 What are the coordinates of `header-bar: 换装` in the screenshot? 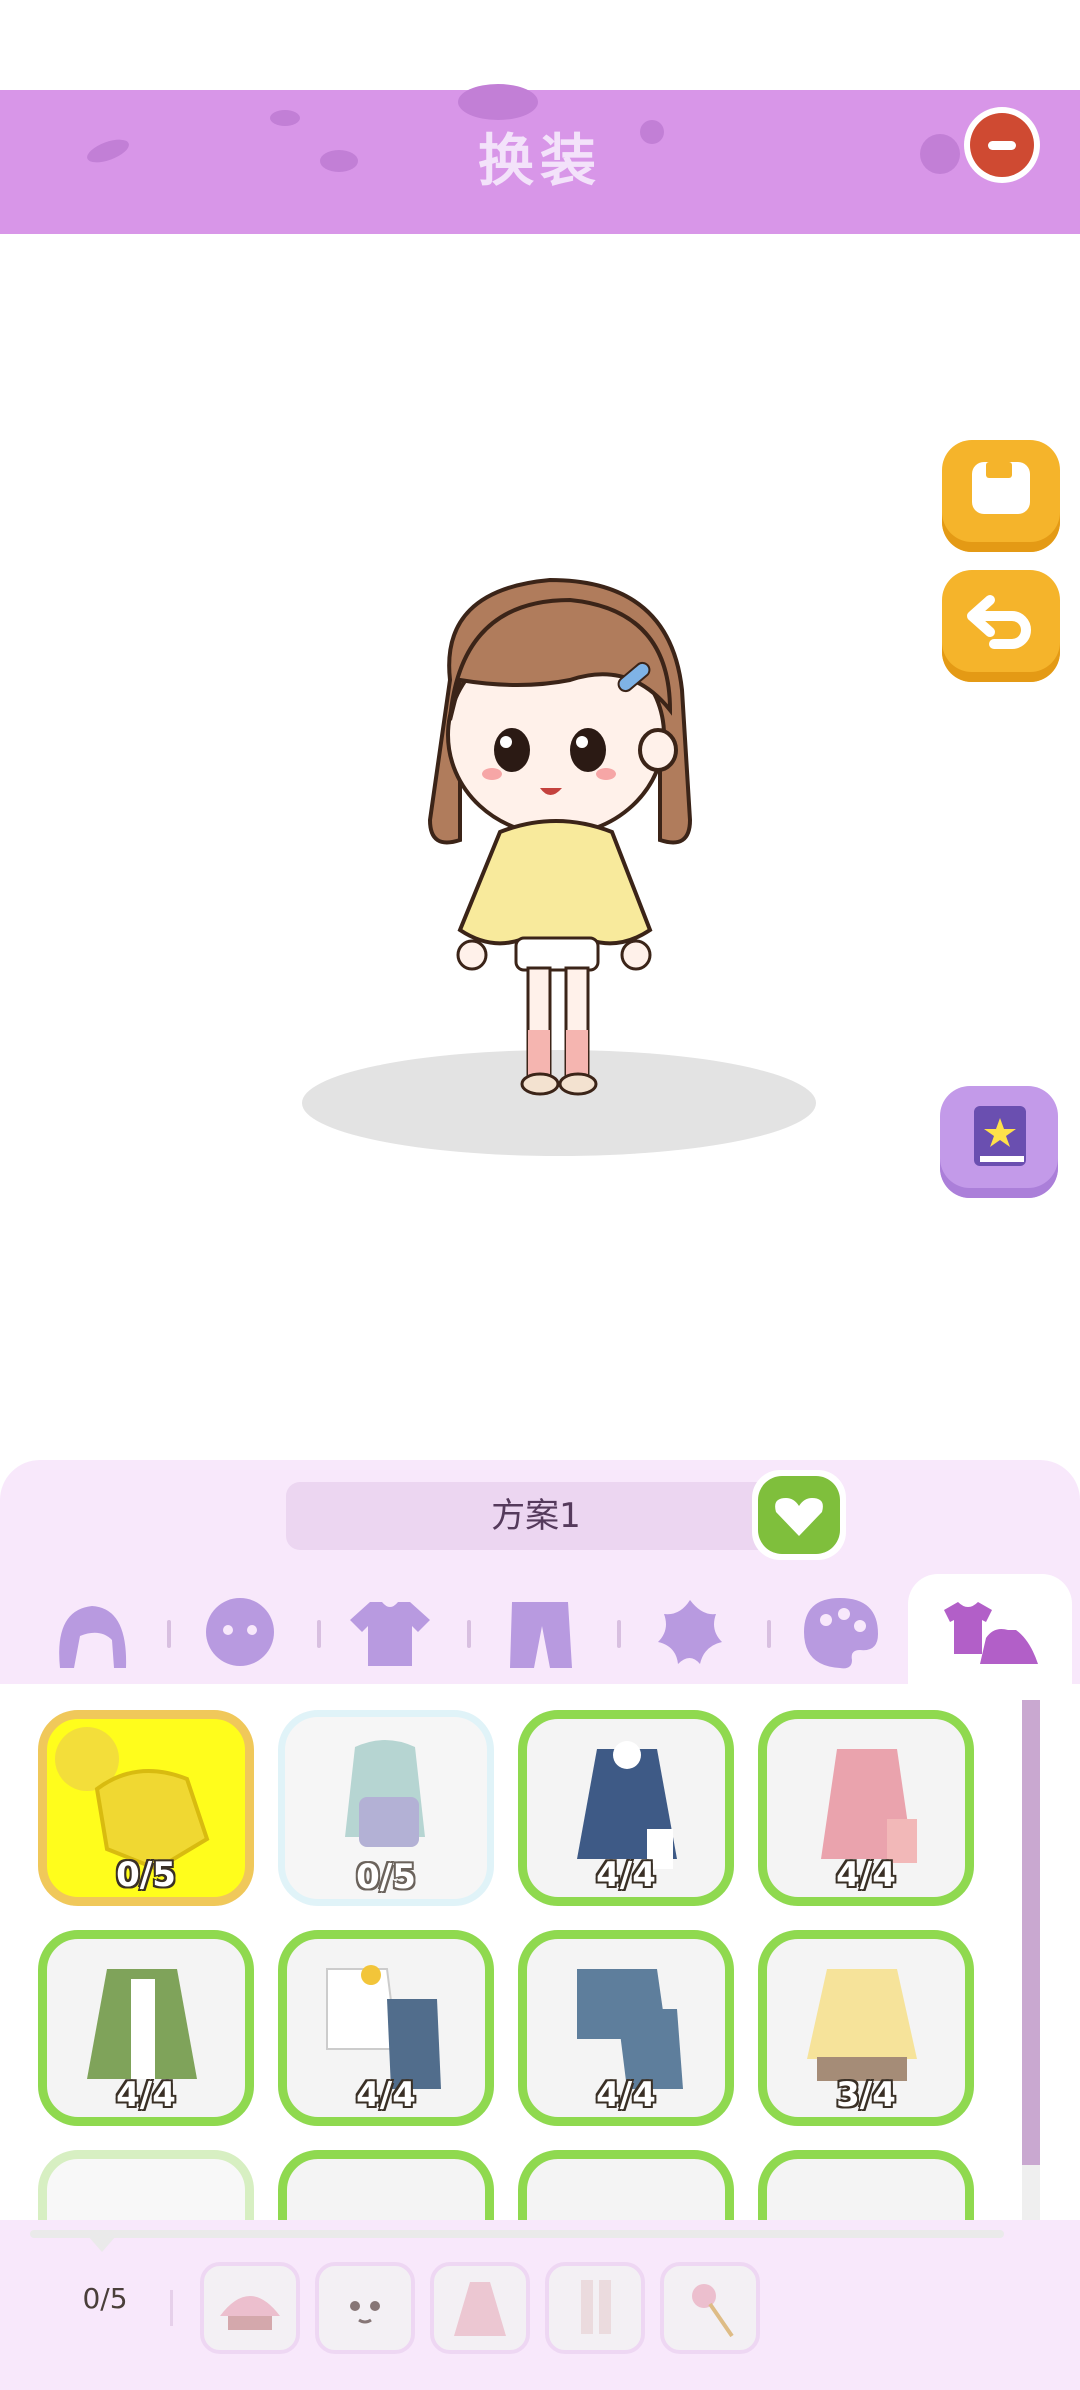 It's located at (540, 159).